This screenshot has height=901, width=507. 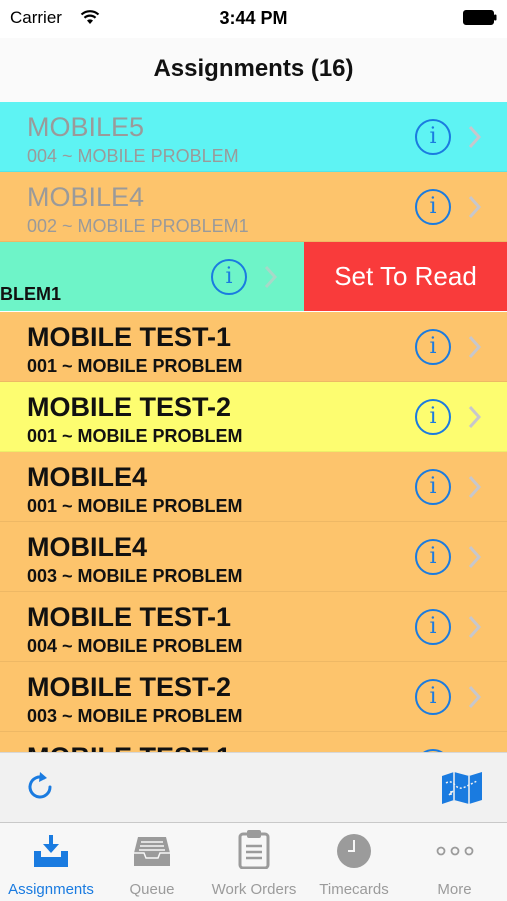 What do you see at coordinates (354, 889) in the screenshot?
I see `tab-label: Timecards` at bounding box center [354, 889].